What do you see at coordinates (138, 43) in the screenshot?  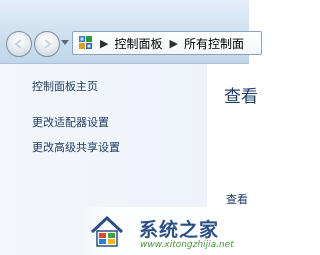 I see `breadcrumb-control-panel: 控制面板` at bounding box center [138, 43].